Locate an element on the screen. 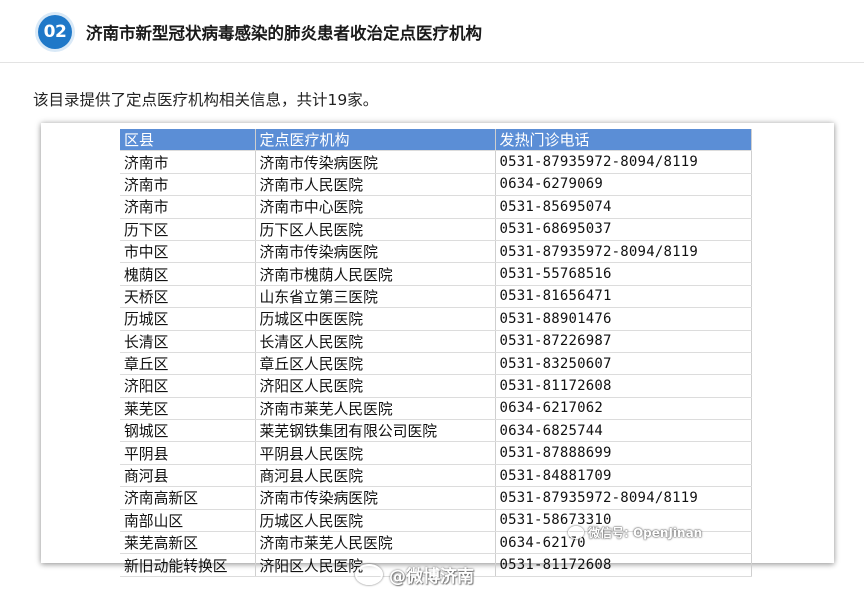 The width and height of the screenshot is (864, 593). column-header-phone: 发热门诊电话 is located at coordinates (623, 140).